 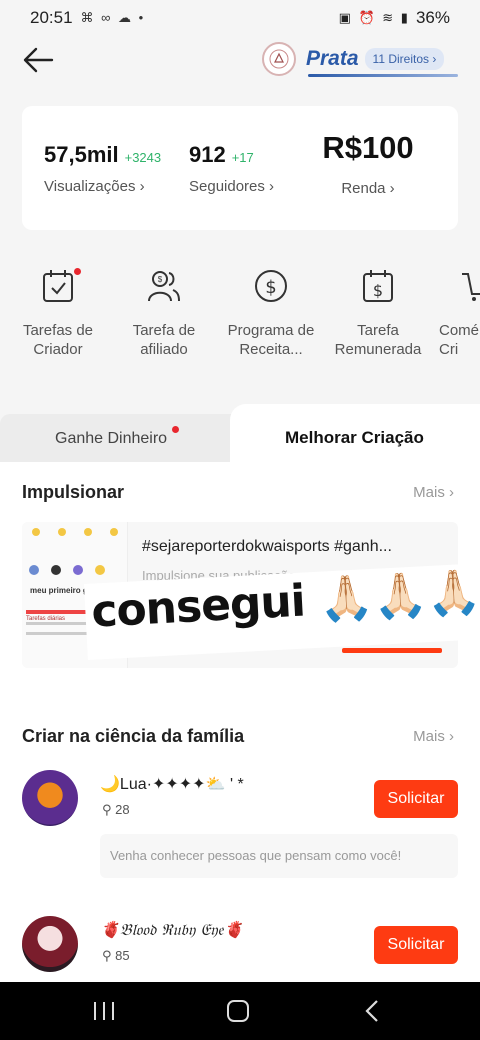 I want to click on group-member-count: ⚲ 85, so click(x=116, y=956).